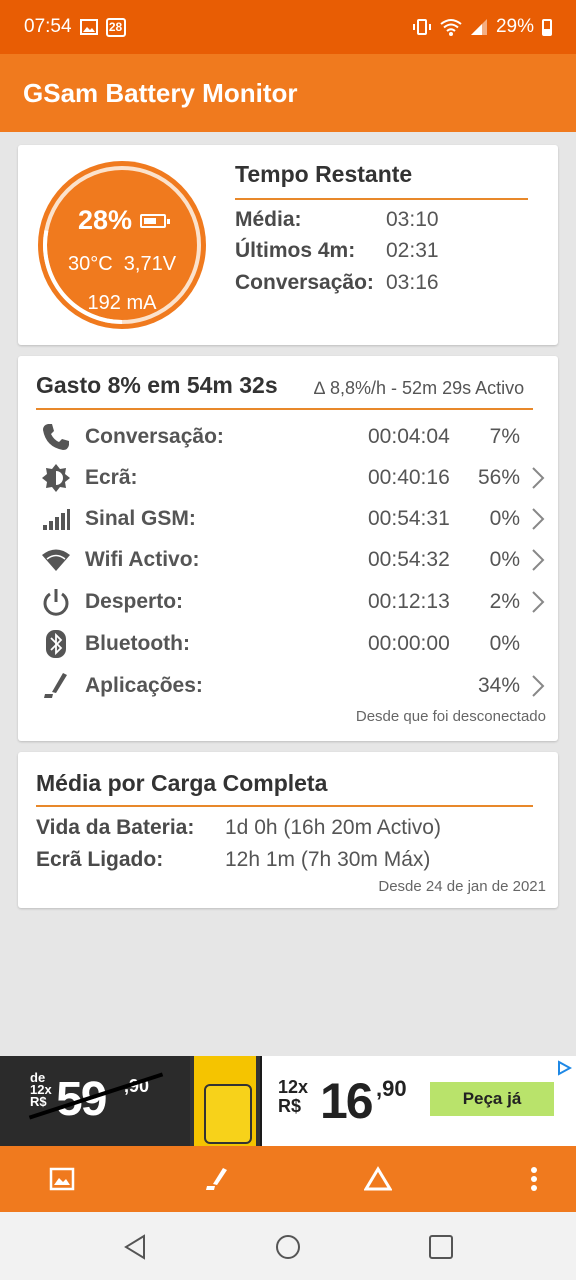 Image resolution: width=576 pixels, height=1280 pixels. I want to click on full-charge-title: Média por Carga Completa, so click(182, 783).